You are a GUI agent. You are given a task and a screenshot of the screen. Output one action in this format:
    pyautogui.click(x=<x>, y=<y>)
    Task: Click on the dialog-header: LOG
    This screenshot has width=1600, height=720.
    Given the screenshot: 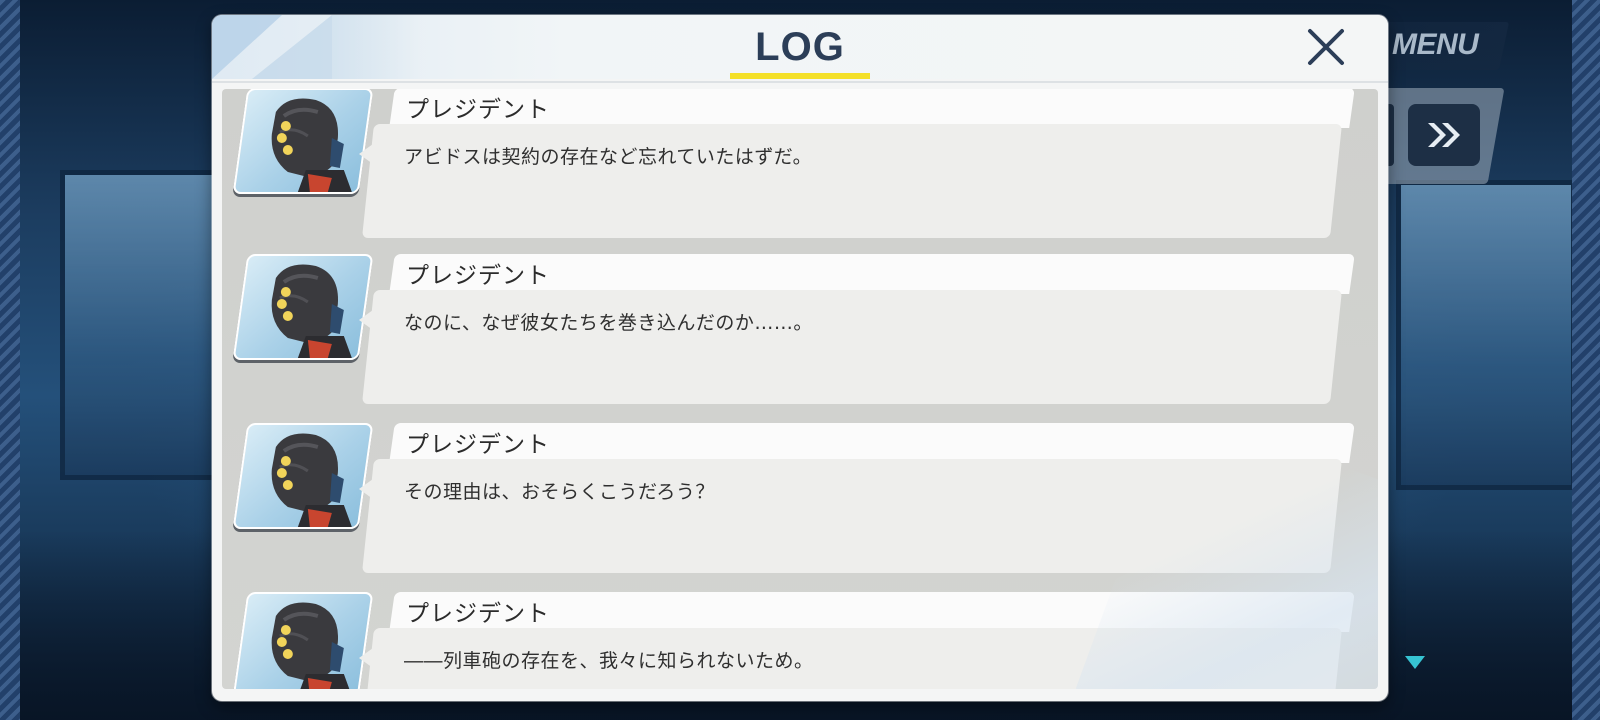 What is the action you would take?
    pyautogui.click(x=800, y=47)
    